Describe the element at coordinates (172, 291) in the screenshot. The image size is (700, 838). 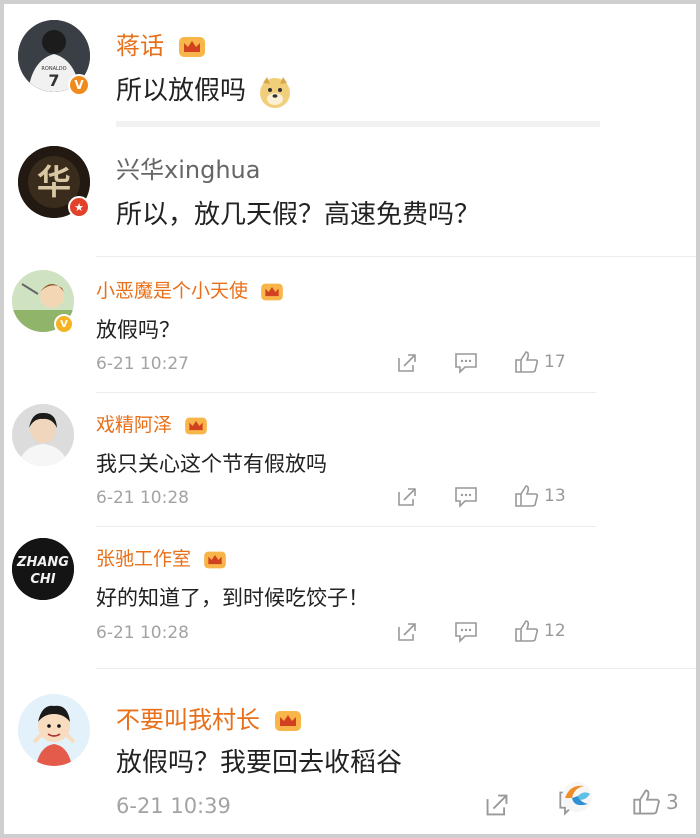
I see `commenter-name-text: 小恶魔是个小天使` at that location.